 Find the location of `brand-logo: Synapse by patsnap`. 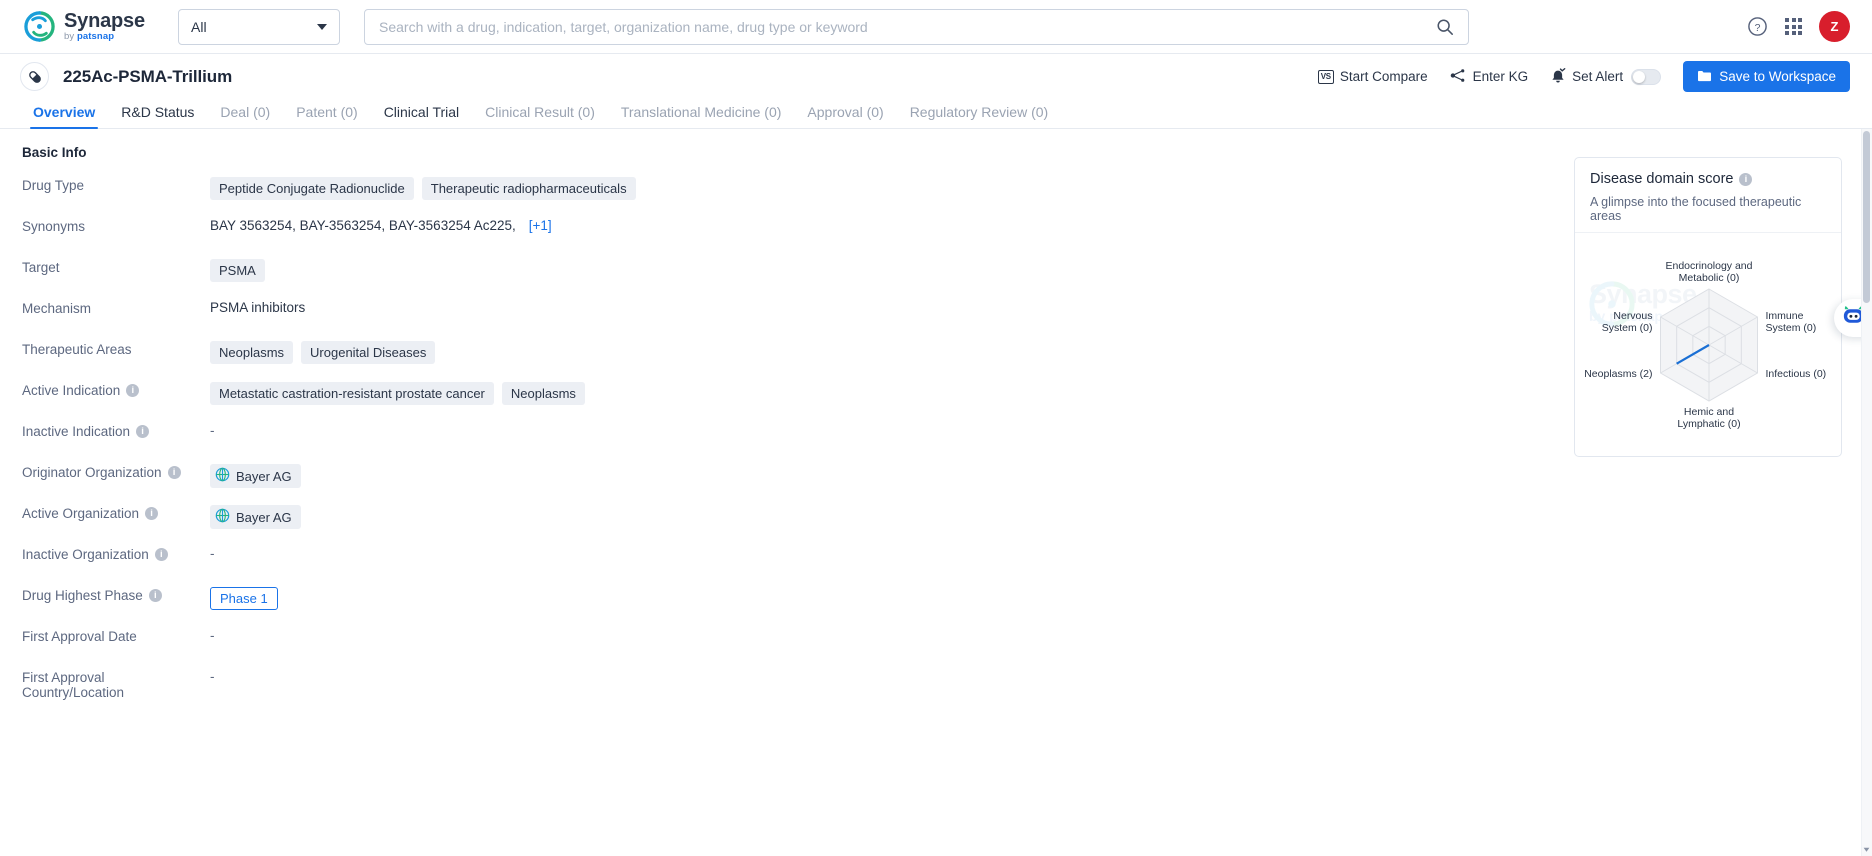

brand-logo: Synapse by patsnap is located at coordinates (99, 26).